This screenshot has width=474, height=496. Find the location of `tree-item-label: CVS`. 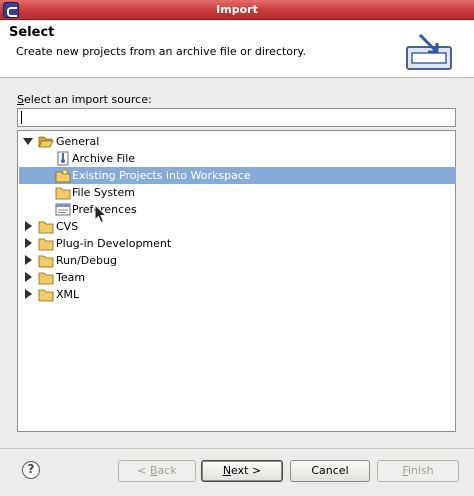

tree-item-label: CVS is located at coordinates (67, 226).